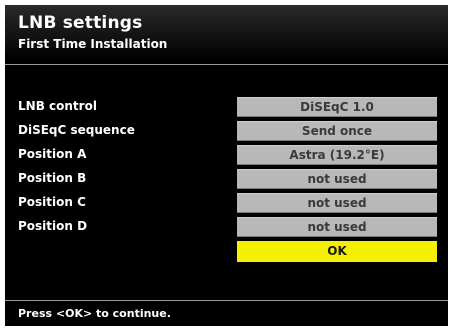 This screenshot has height=333, width=455. Describe the element at coordinates (226, 155) in the screenshot. I see `setting-row-position-a: Position A Astra (19.2°E)` at that location.